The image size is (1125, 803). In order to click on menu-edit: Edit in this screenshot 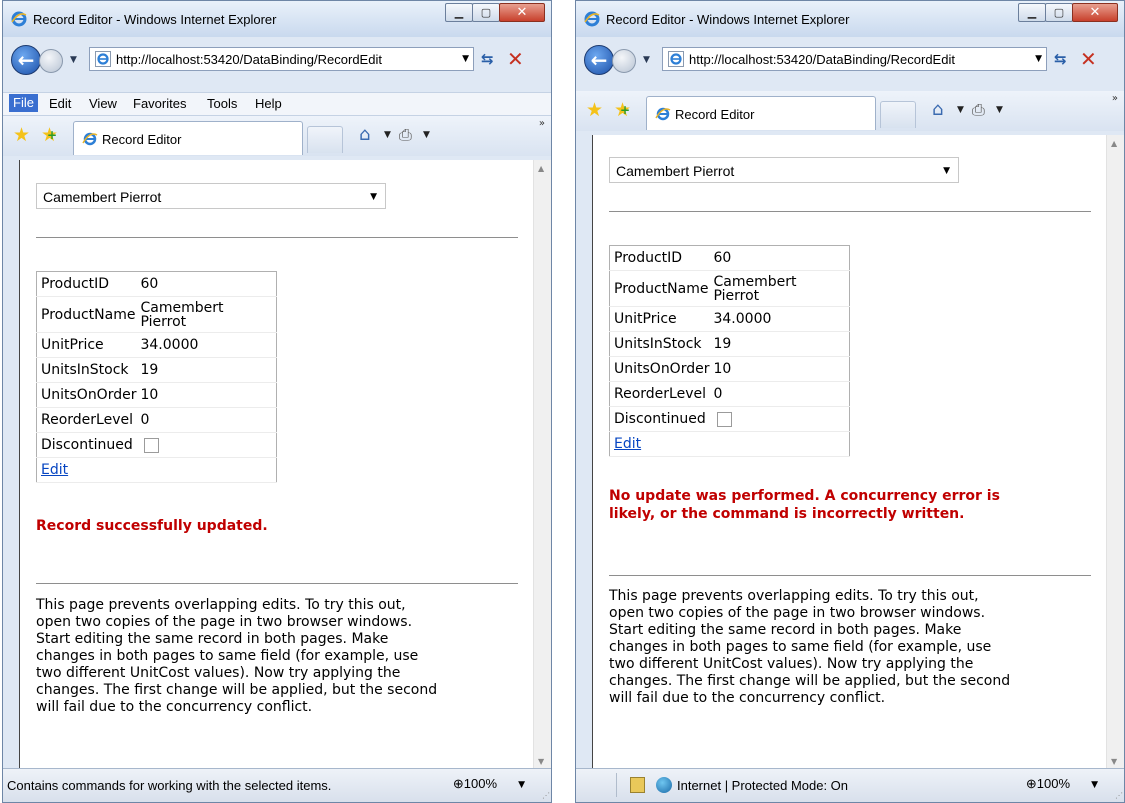, I will do `click(60, 103)`.